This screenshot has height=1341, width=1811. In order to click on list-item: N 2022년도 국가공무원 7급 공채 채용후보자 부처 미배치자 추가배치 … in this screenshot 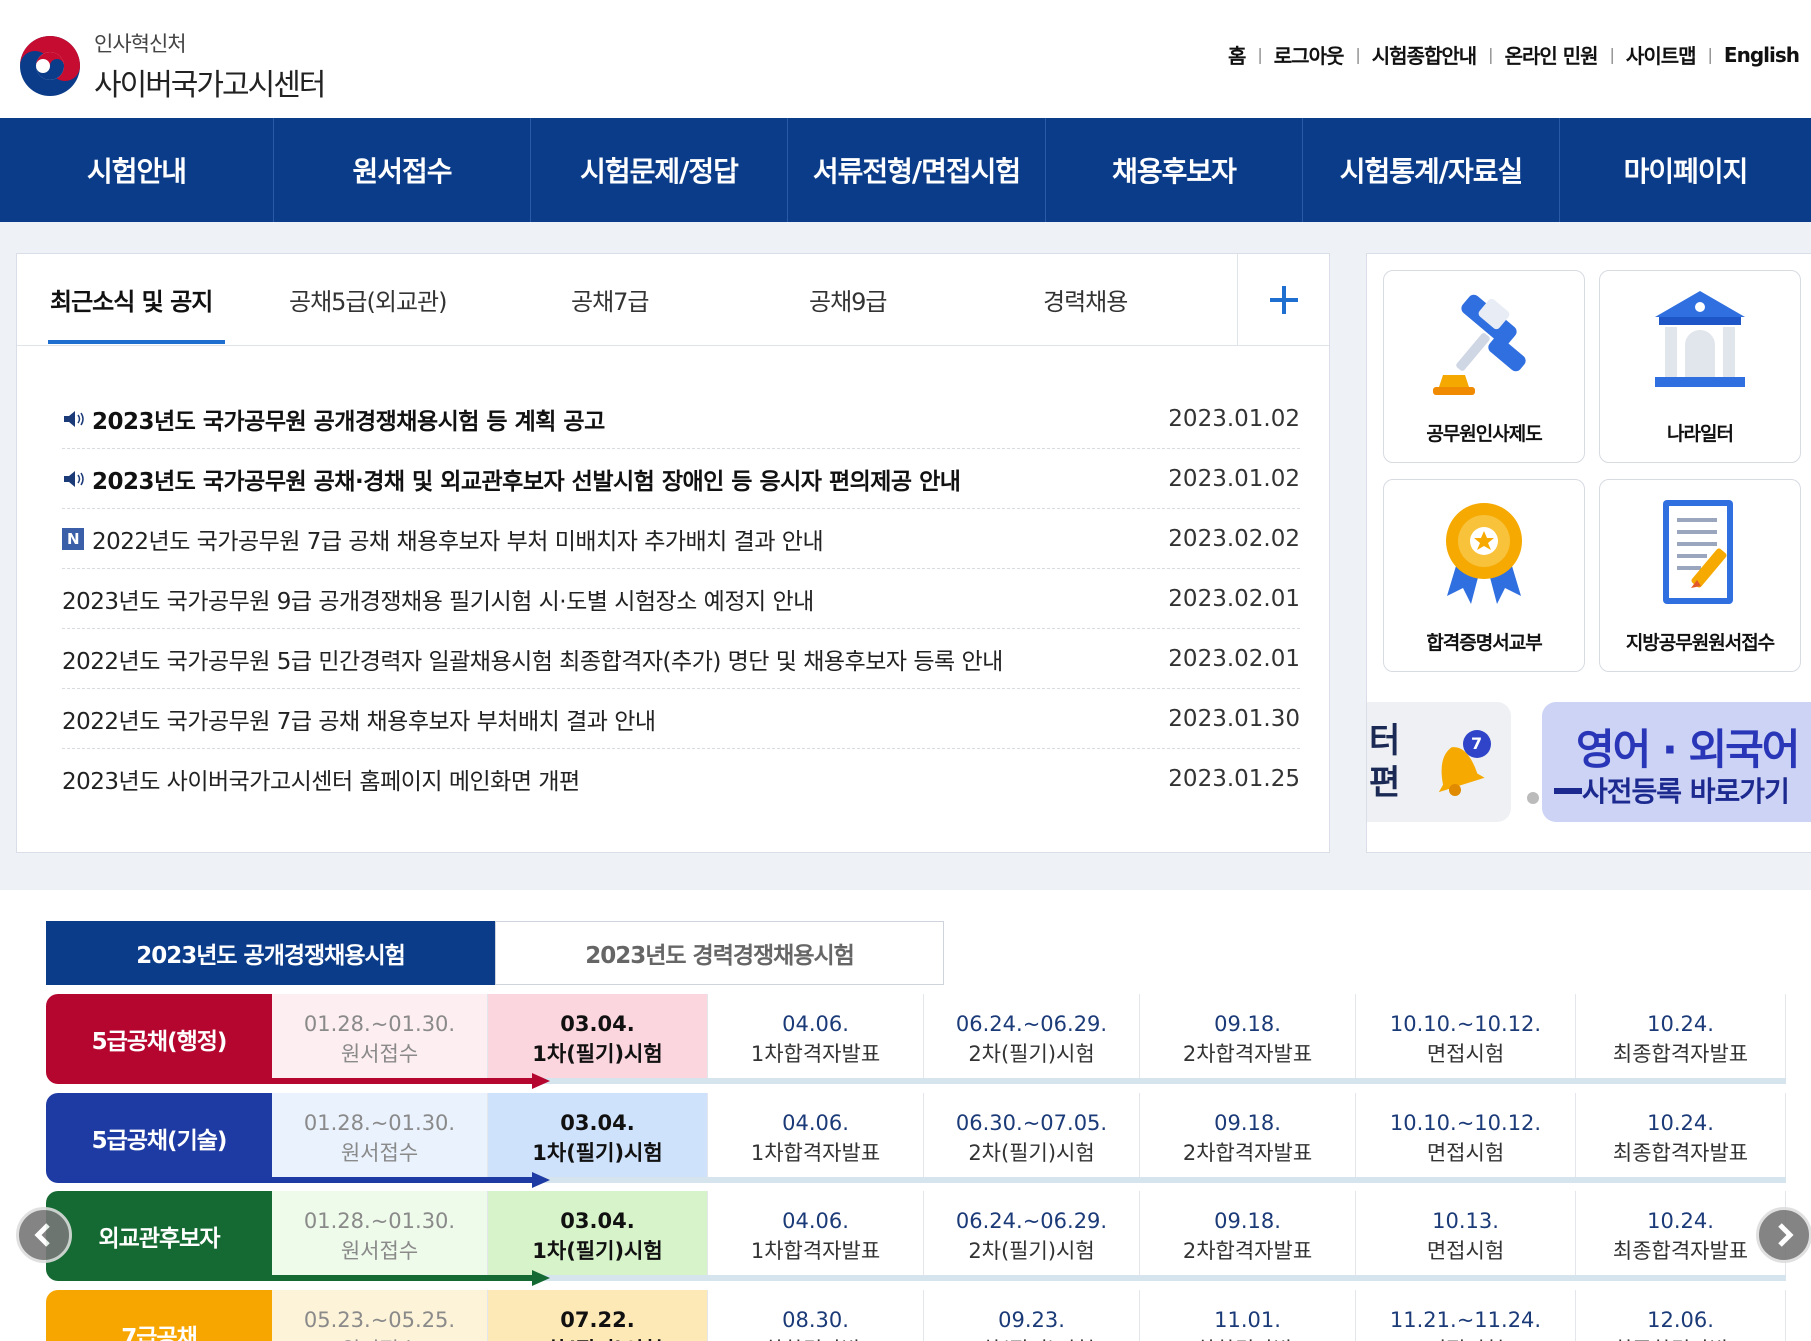, I will do `click(681, 539)`.